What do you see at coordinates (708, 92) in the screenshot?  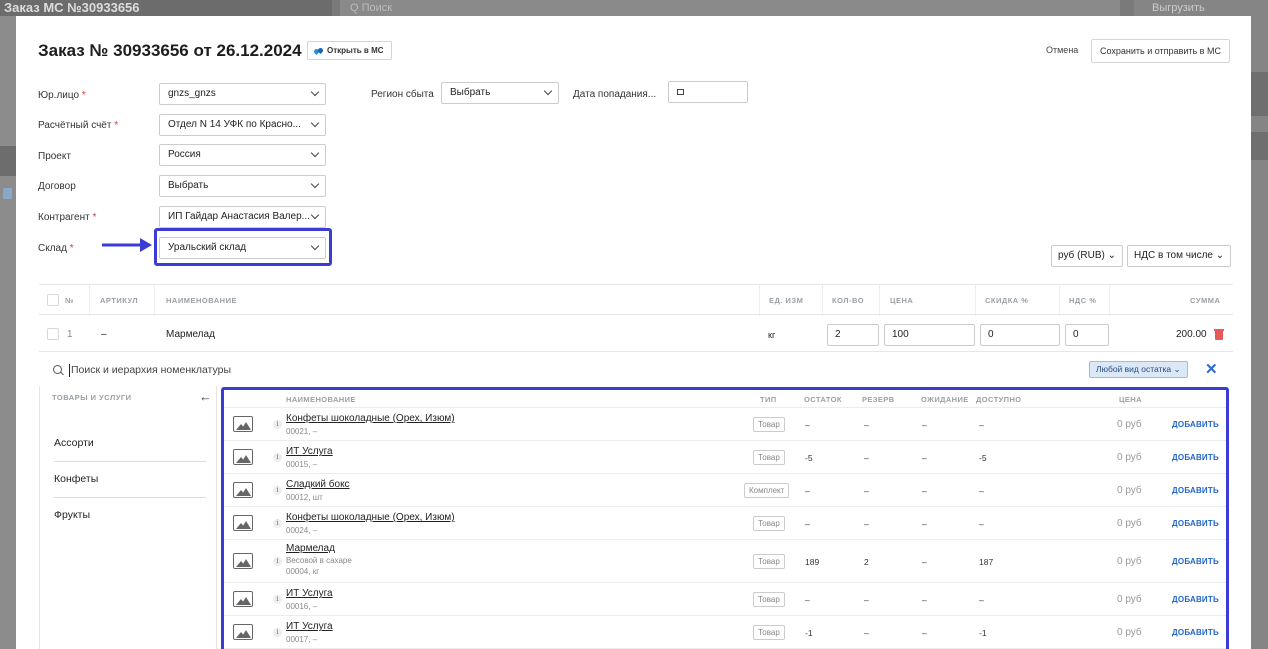 I see `date-input` at bounding box center [708, 92].